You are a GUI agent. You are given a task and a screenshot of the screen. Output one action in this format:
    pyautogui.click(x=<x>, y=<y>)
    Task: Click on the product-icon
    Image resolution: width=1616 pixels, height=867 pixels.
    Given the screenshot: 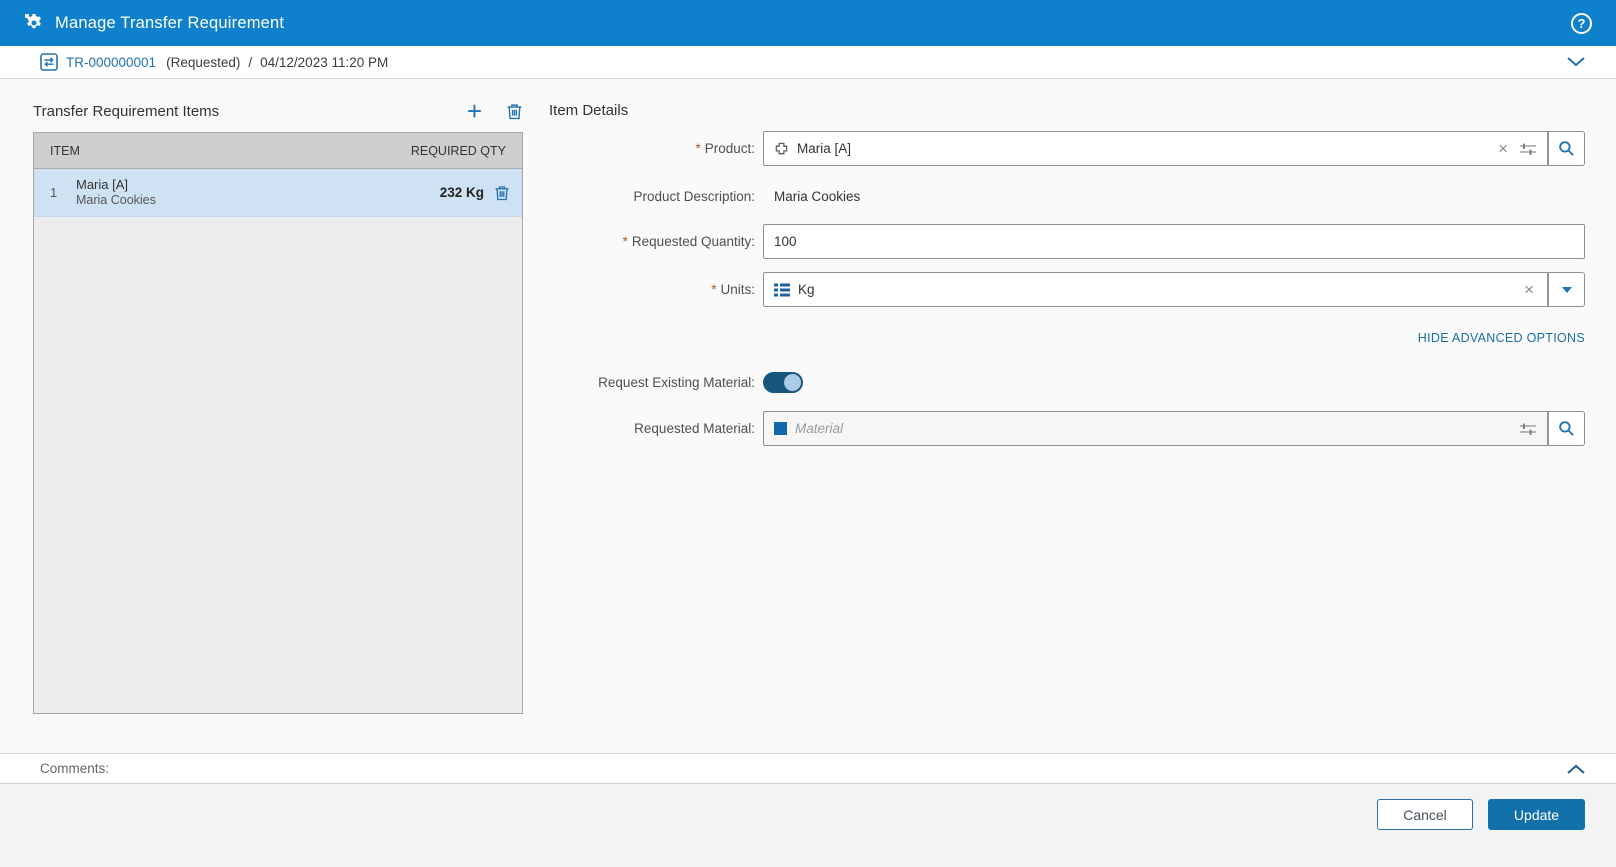 What is the action you would take?
    pyautogui.click(x=781, y=148)
    